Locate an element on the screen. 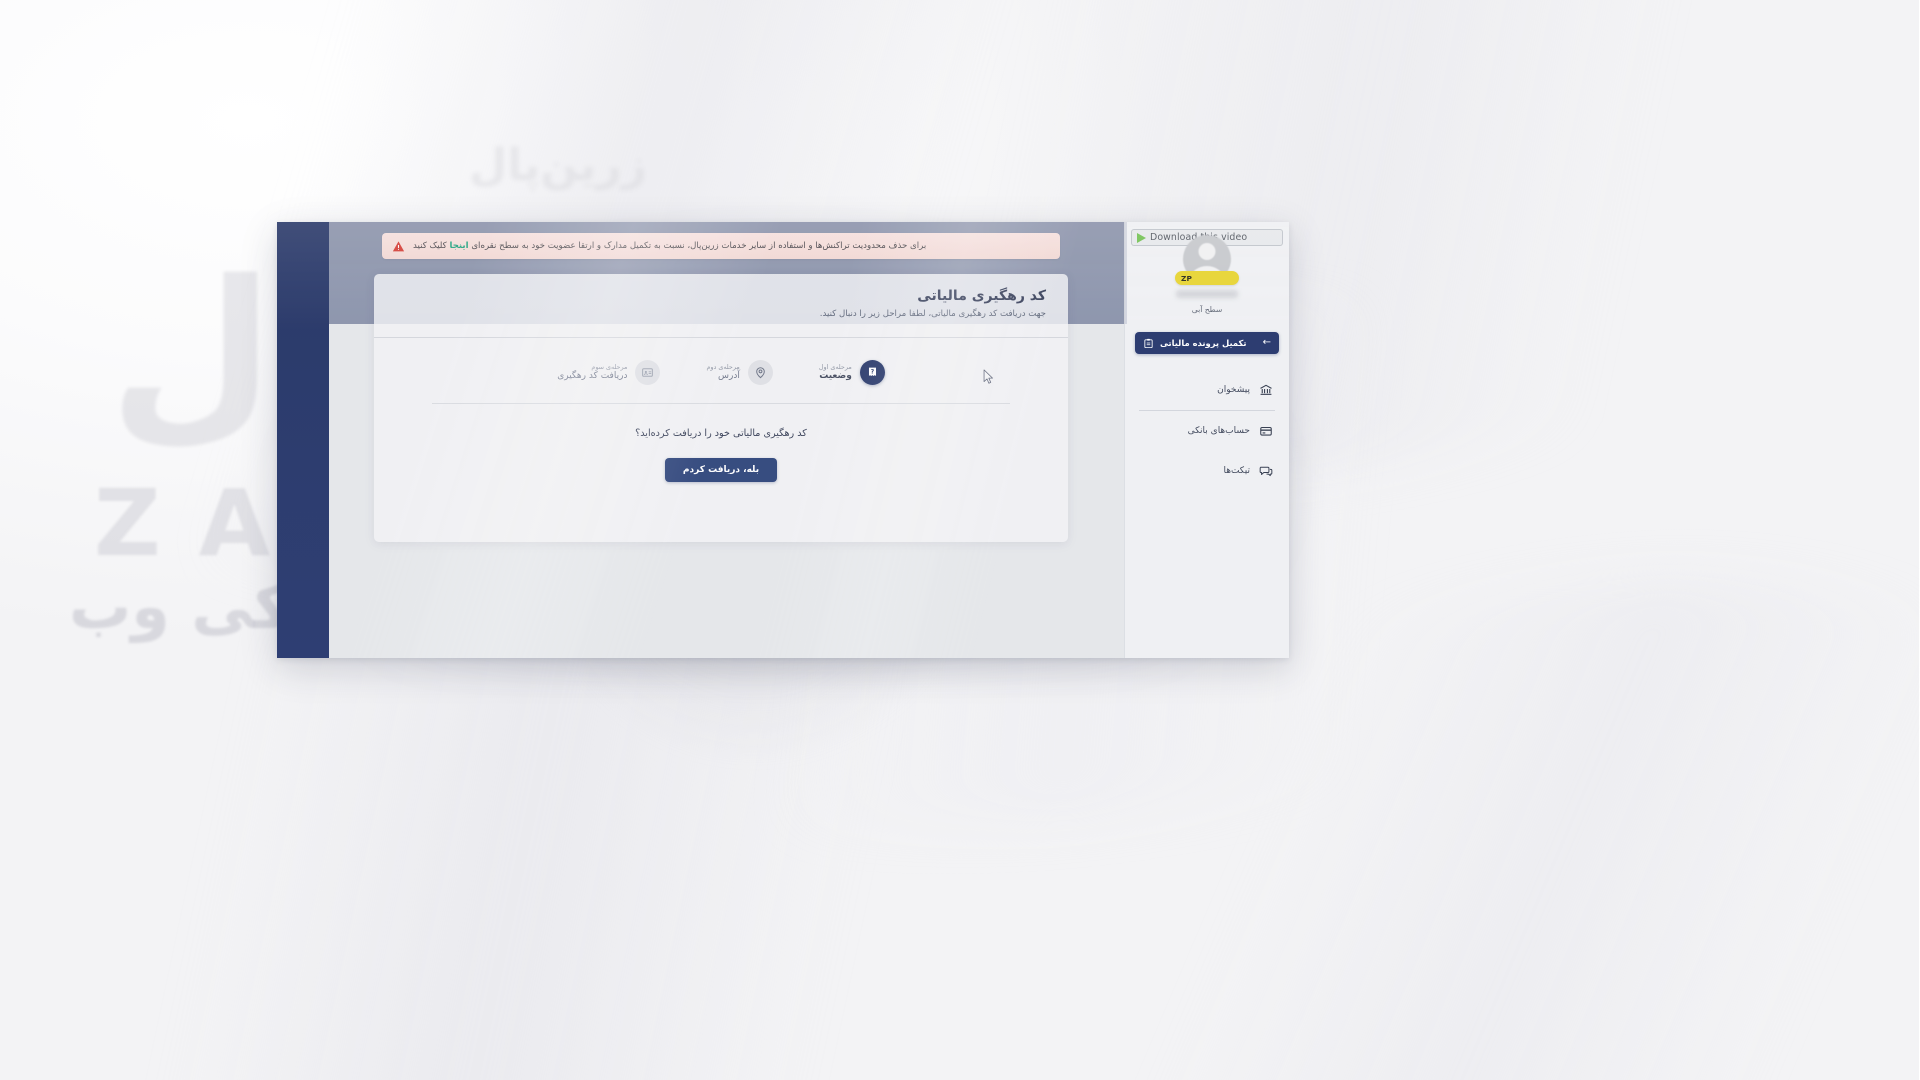 The height and width of the screenshot is (1080, 1920). step-2-labels: مرحله‌ی دوم آدرس is located at coordinates (723, 372).